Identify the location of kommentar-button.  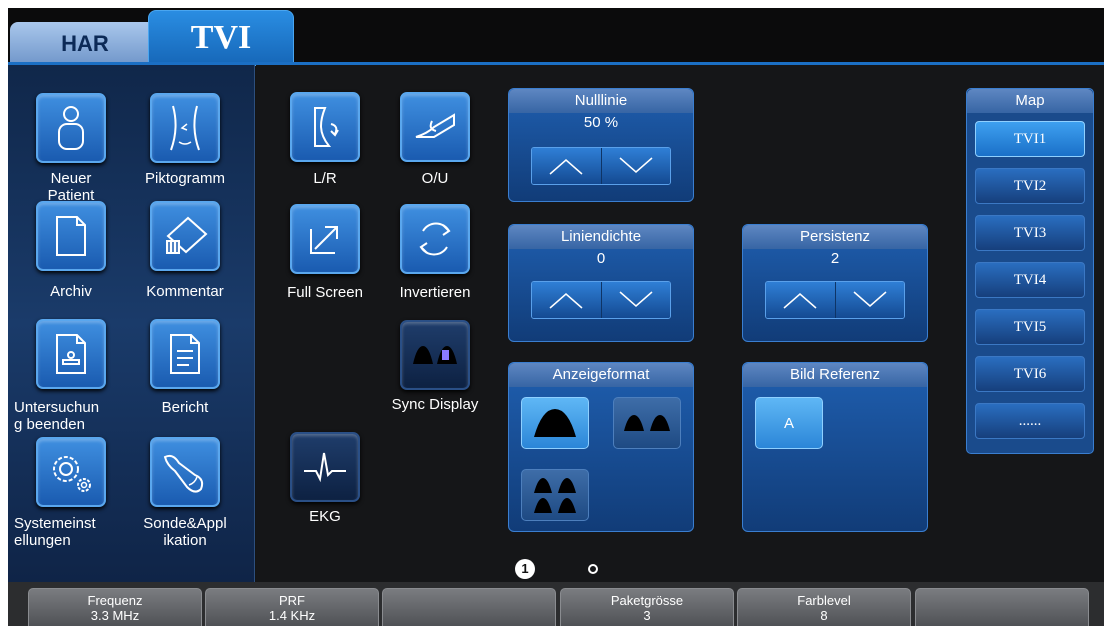
(185, 236).